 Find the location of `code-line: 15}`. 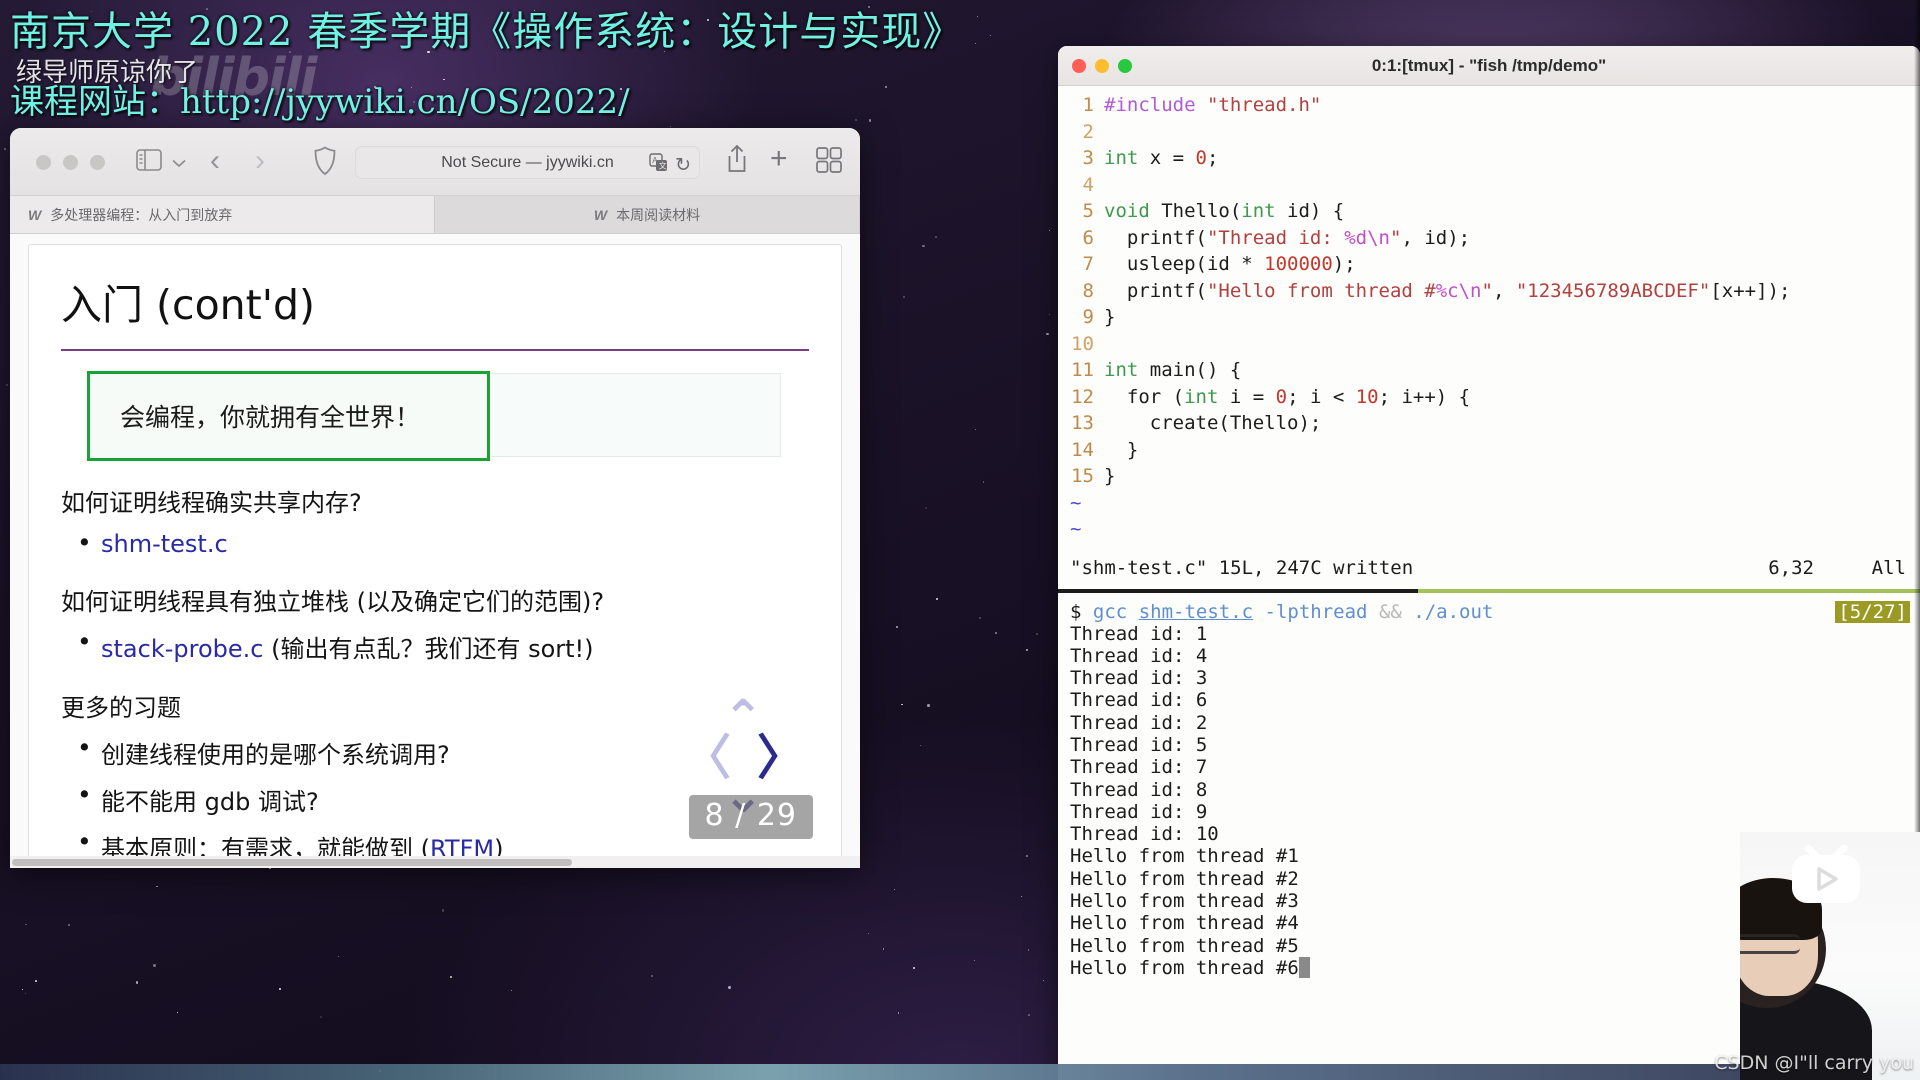

code-line: 15} is located at coordinates (1489, 476).